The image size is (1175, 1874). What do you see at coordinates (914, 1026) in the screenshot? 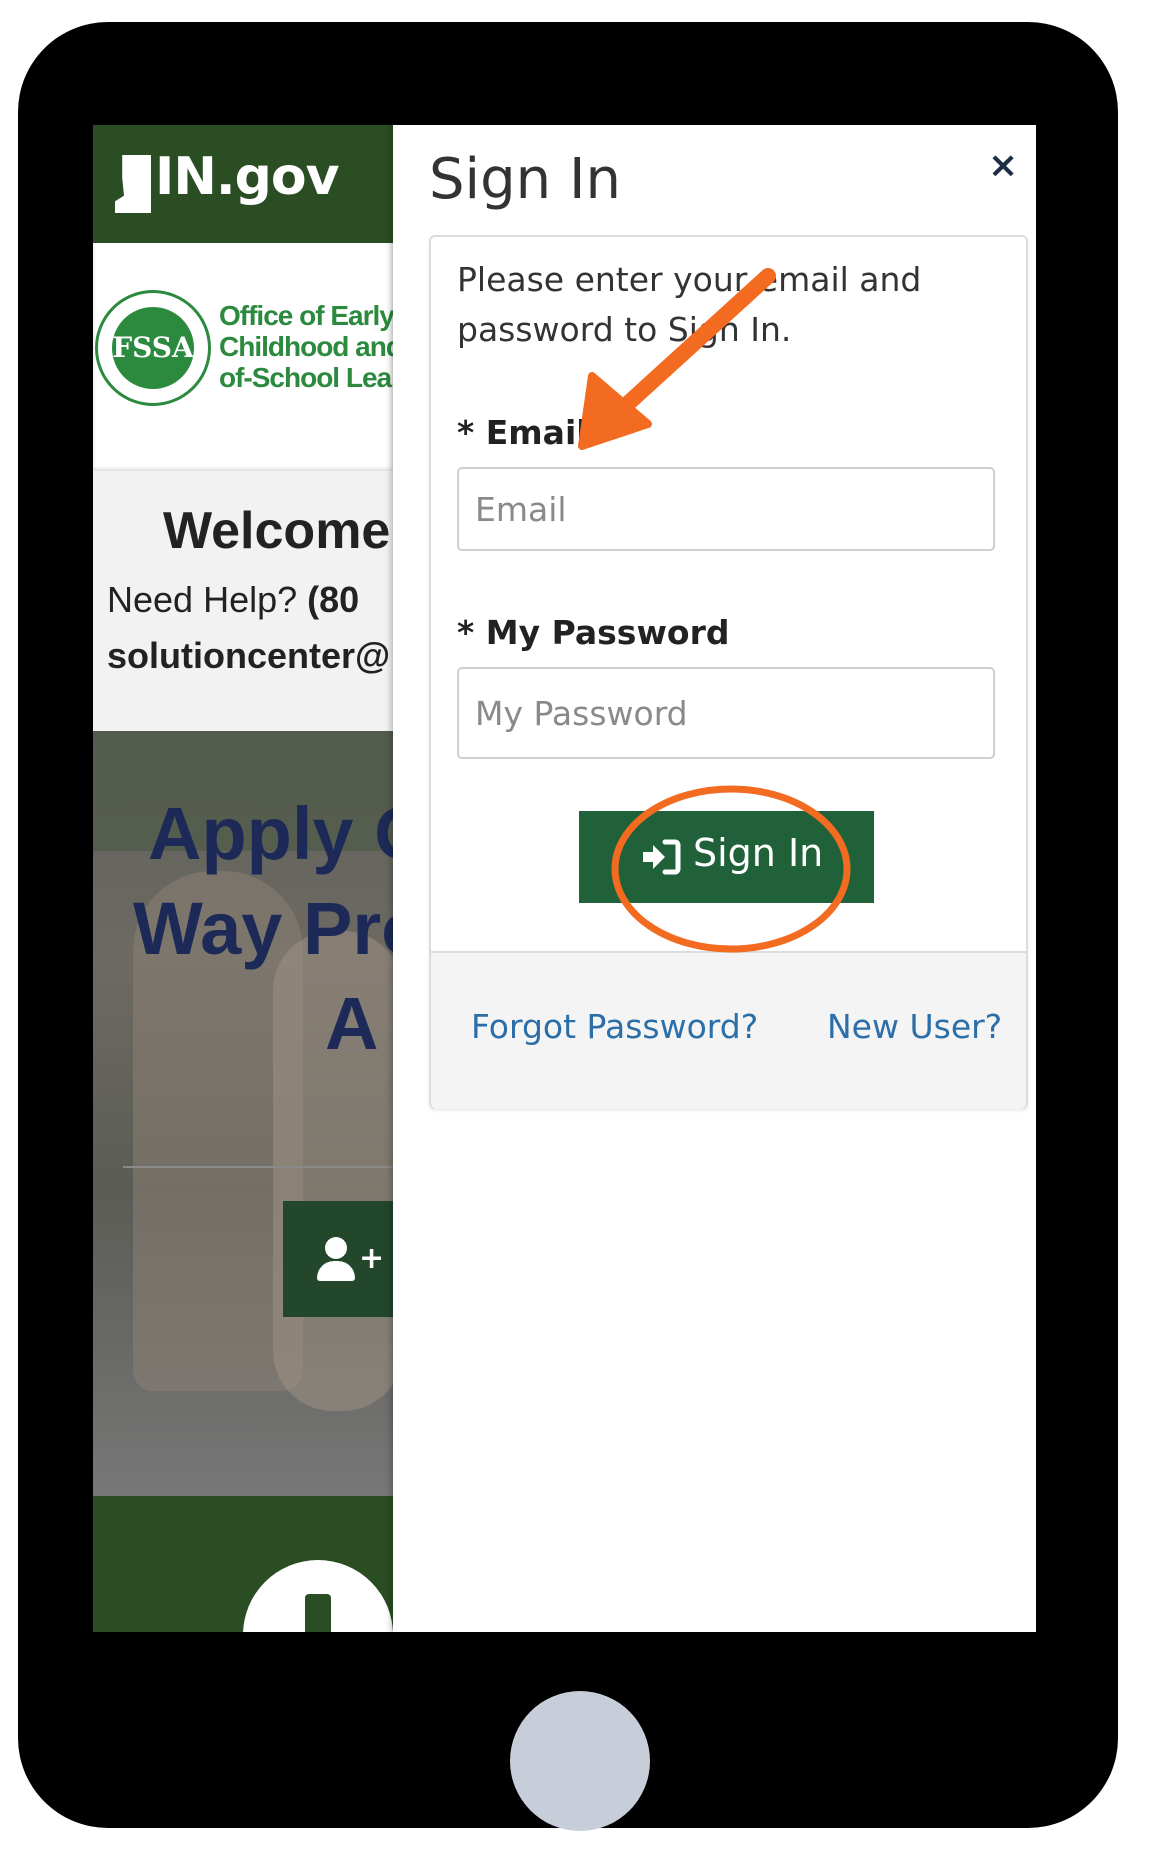
I see `new-user-link: New User?` at bounding box center [914, 1026].